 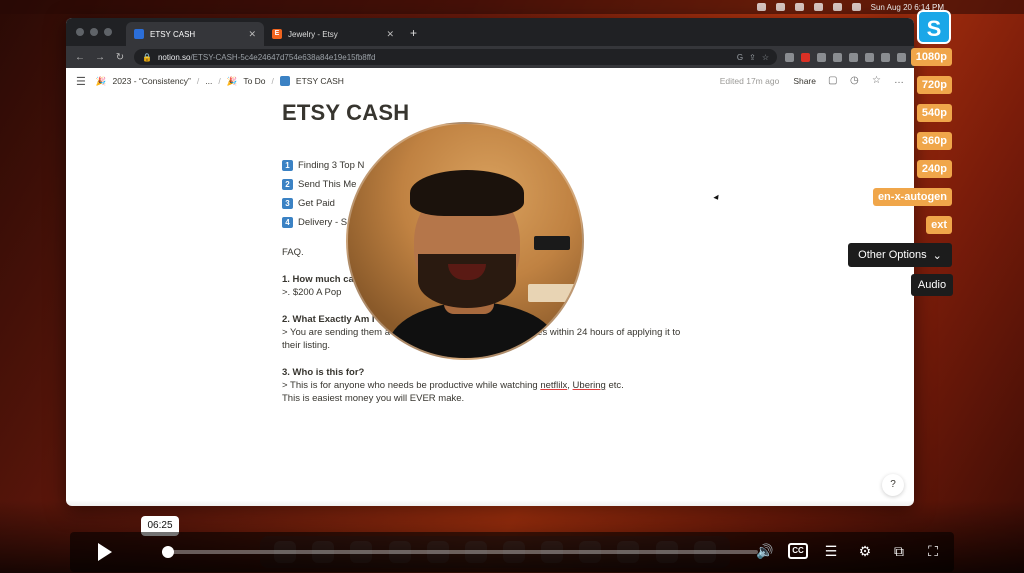 What do you see at coordinates (939, 225) in the screenshot?
I see `ext-button: ext` at bounding box center [939, 225].